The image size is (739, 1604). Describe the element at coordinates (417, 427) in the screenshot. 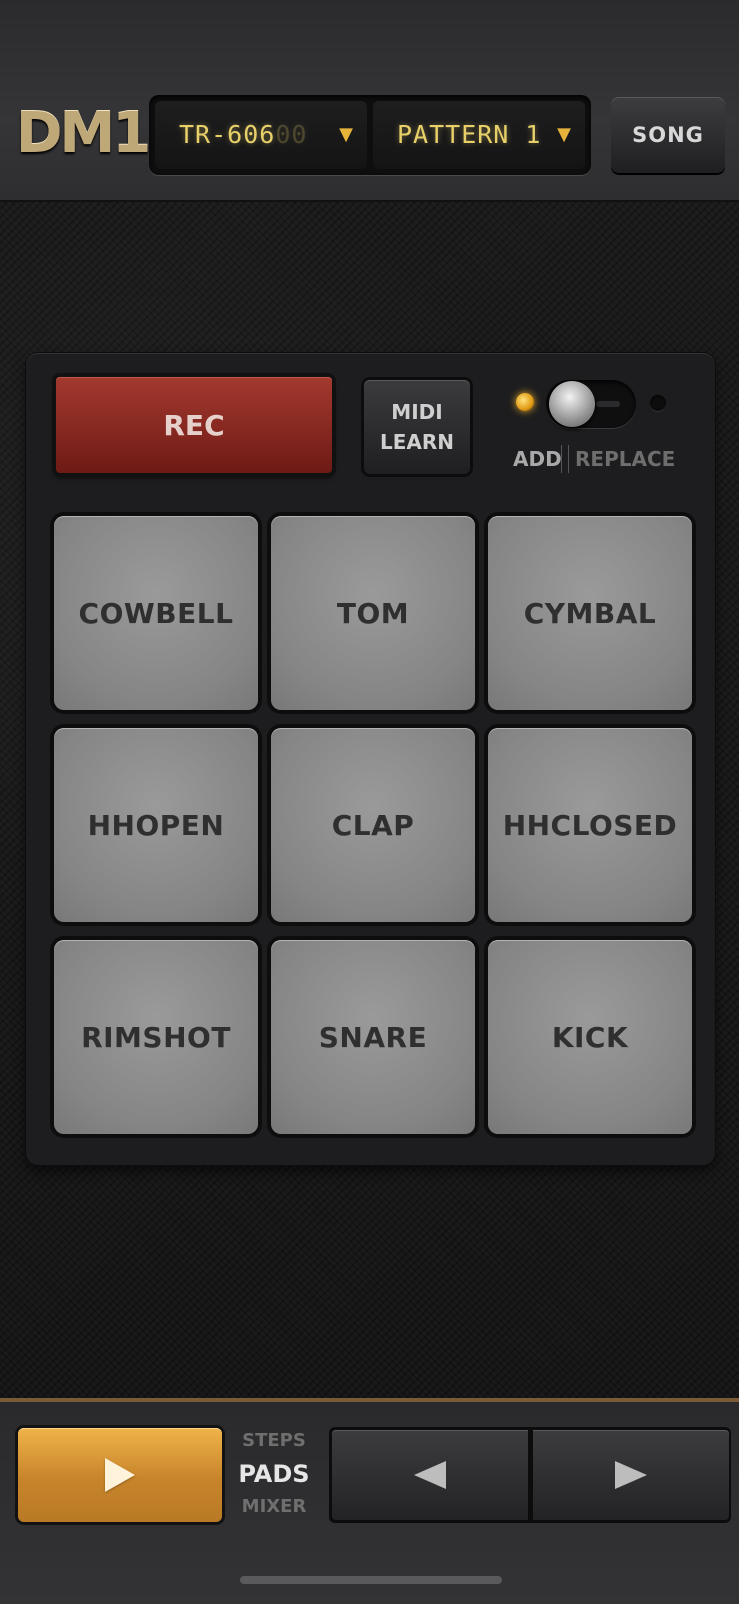

I see `midi-learn-button: MIDI LEARN` at that location.